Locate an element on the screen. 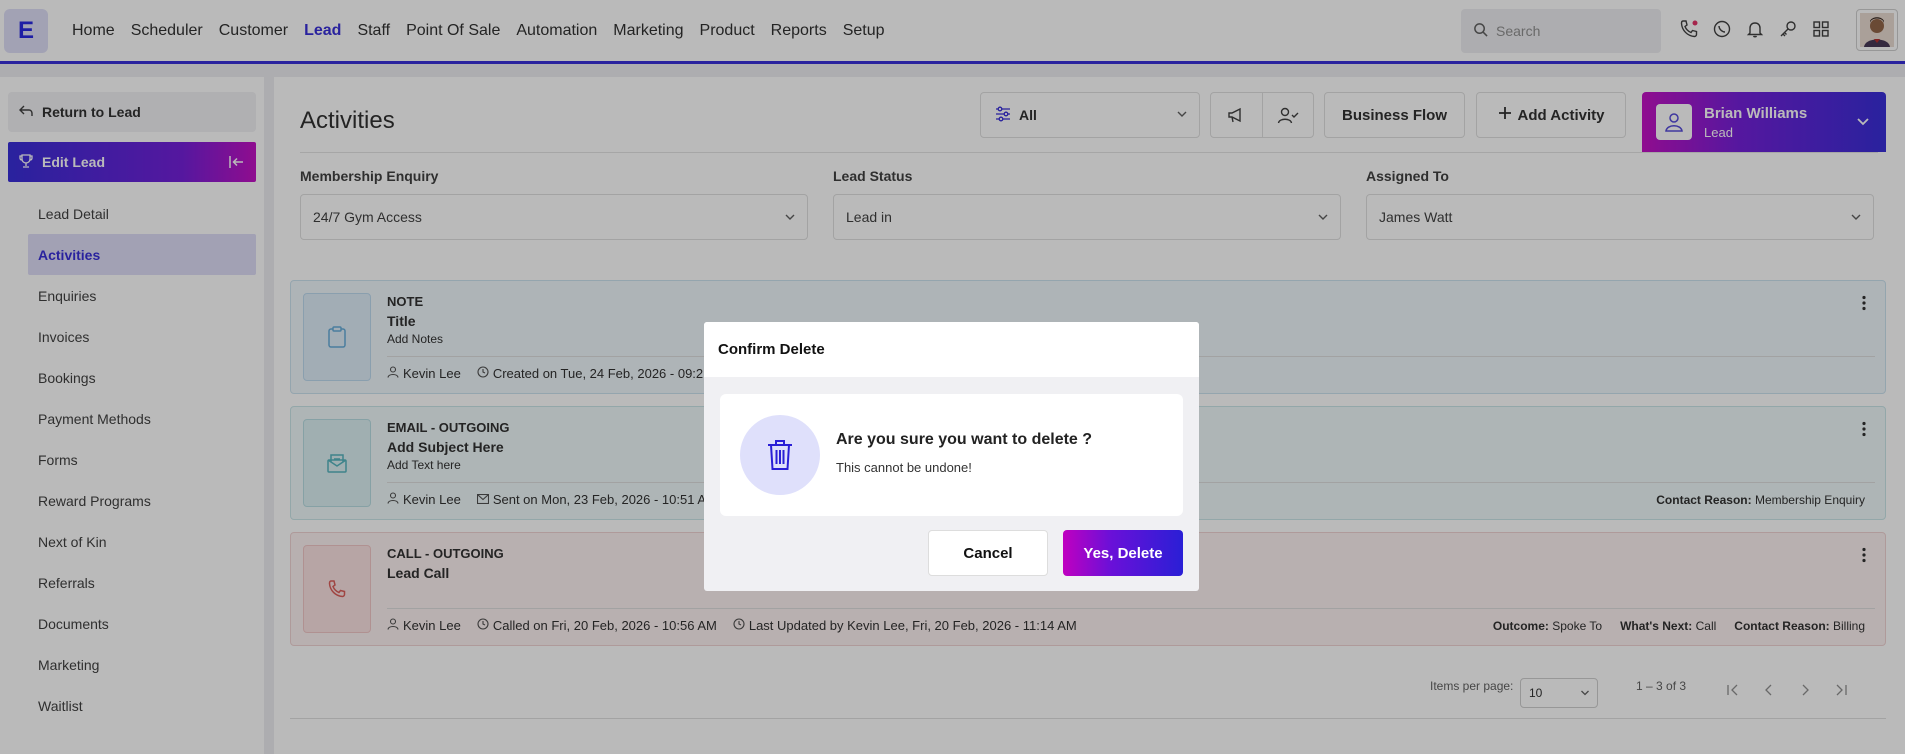  dialog-warning: This cannot be undone! is located at coordinates (904, 467).